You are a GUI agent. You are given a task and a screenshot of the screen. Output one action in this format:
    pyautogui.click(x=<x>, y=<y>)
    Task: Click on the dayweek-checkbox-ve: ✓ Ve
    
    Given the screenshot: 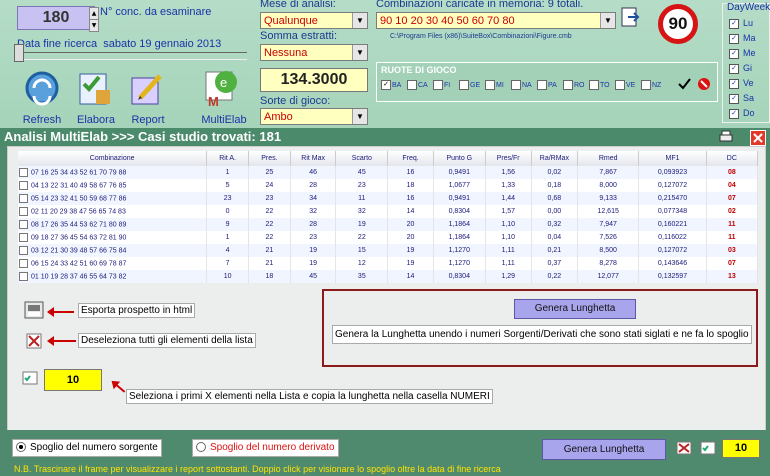 What is the action you would take?
    pyautogui.click(x=741, y=83)
    